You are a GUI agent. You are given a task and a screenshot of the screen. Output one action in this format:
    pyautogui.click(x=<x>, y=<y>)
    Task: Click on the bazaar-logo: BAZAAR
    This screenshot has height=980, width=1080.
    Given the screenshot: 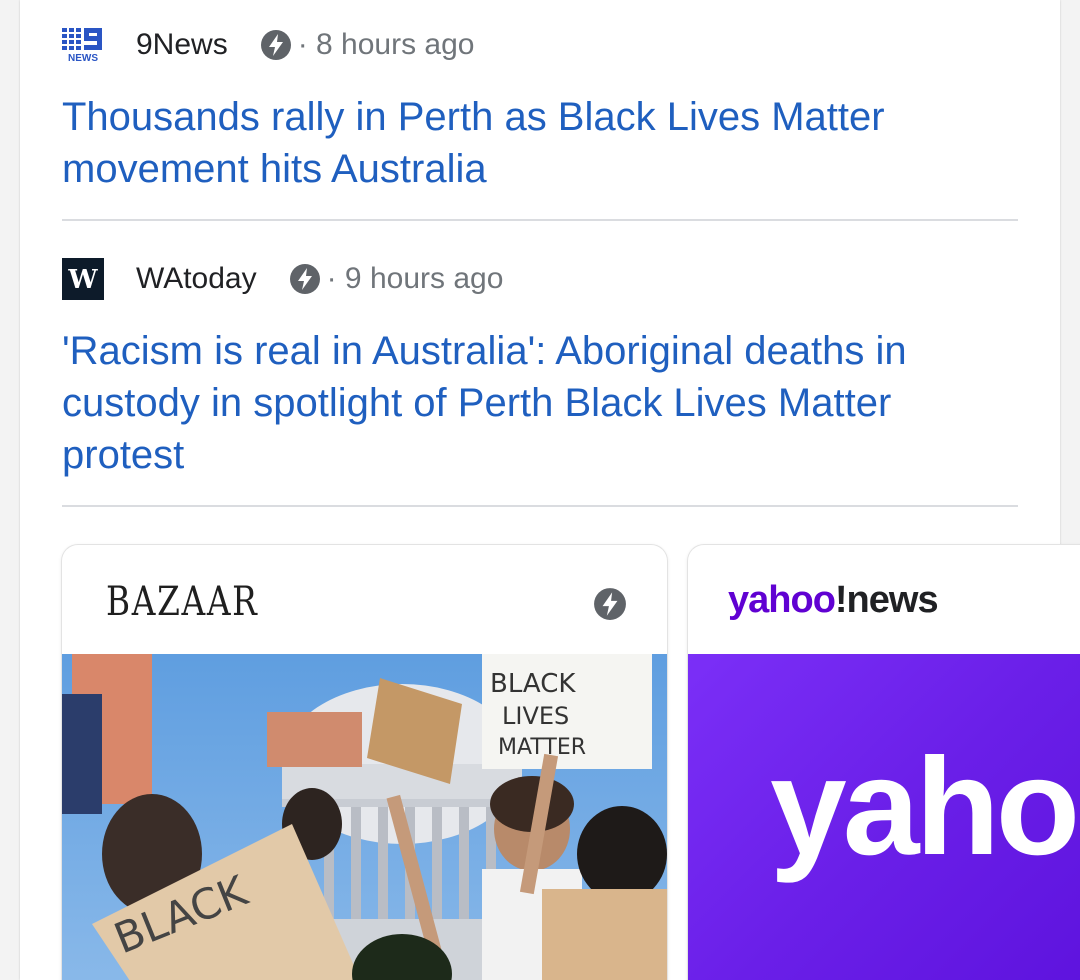 What is the action you would take?
    pyautogui.click(x=182, y=602)
    